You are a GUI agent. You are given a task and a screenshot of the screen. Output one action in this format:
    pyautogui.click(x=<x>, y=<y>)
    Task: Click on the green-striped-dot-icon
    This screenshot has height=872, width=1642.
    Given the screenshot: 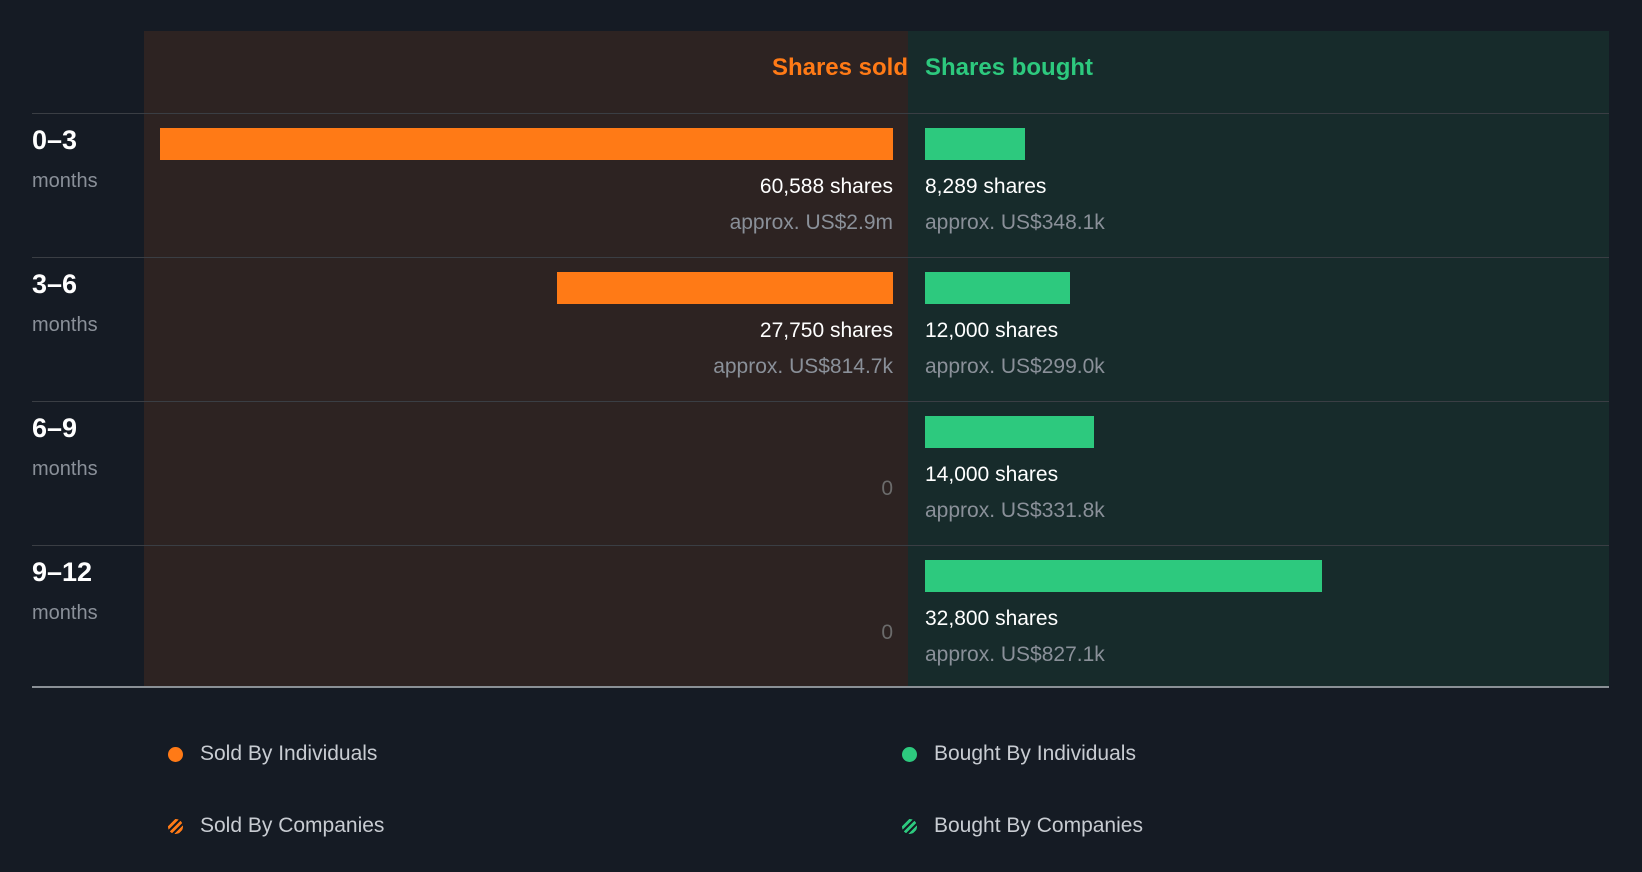 What is the action you would take?
    pyautogui.click(x=909, y=826)
    